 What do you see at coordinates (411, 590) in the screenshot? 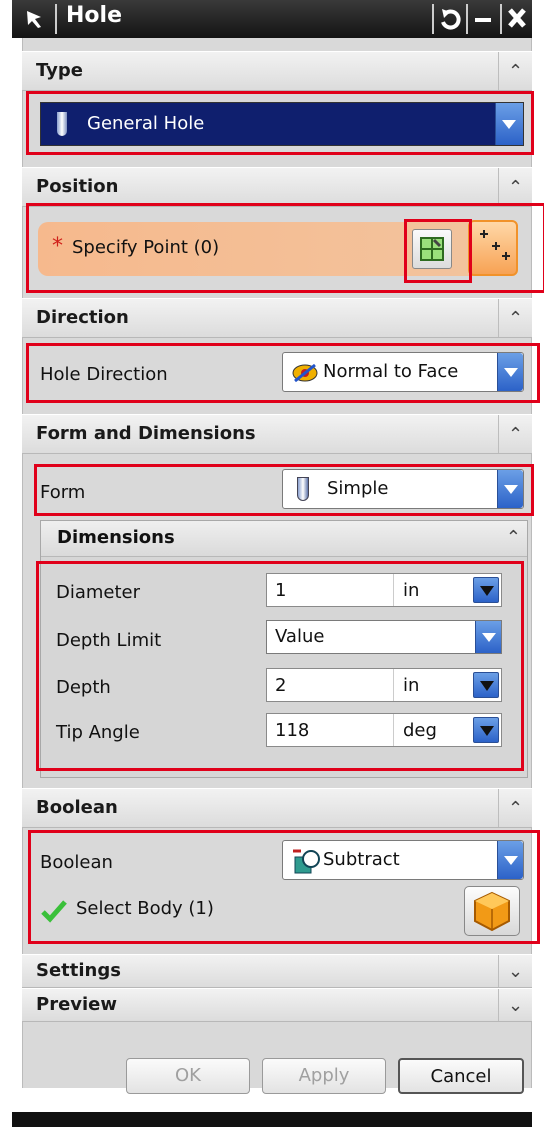
I see `diameter-unit: in` at bounding box center [411, 590].